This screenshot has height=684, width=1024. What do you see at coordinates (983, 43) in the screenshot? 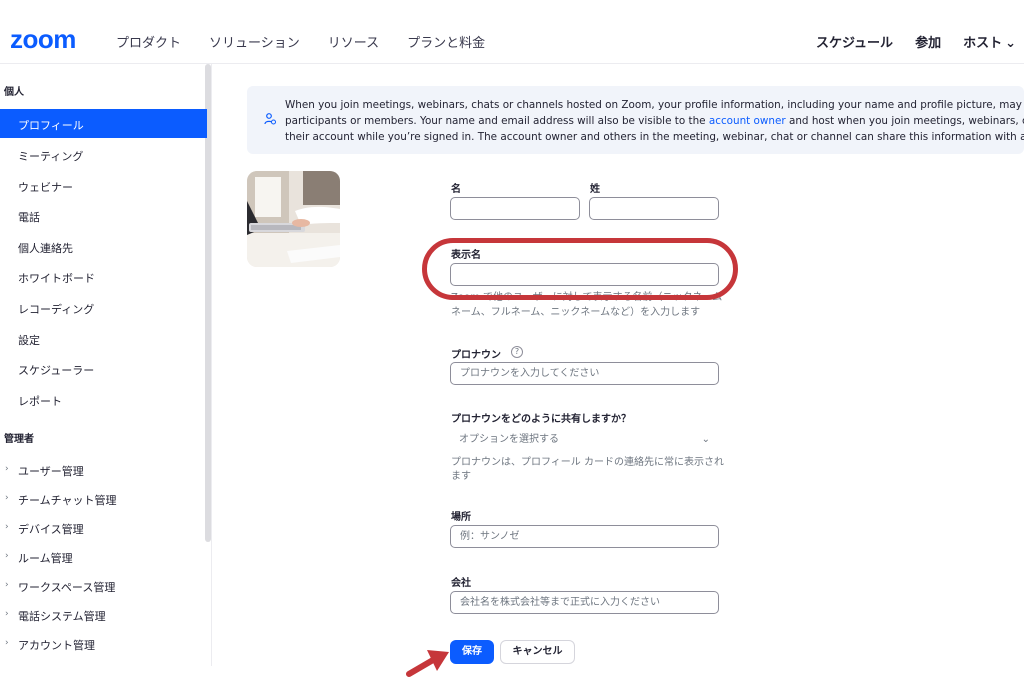
I see `nav-host-label: ホスト` at bounding box center [983, 43].